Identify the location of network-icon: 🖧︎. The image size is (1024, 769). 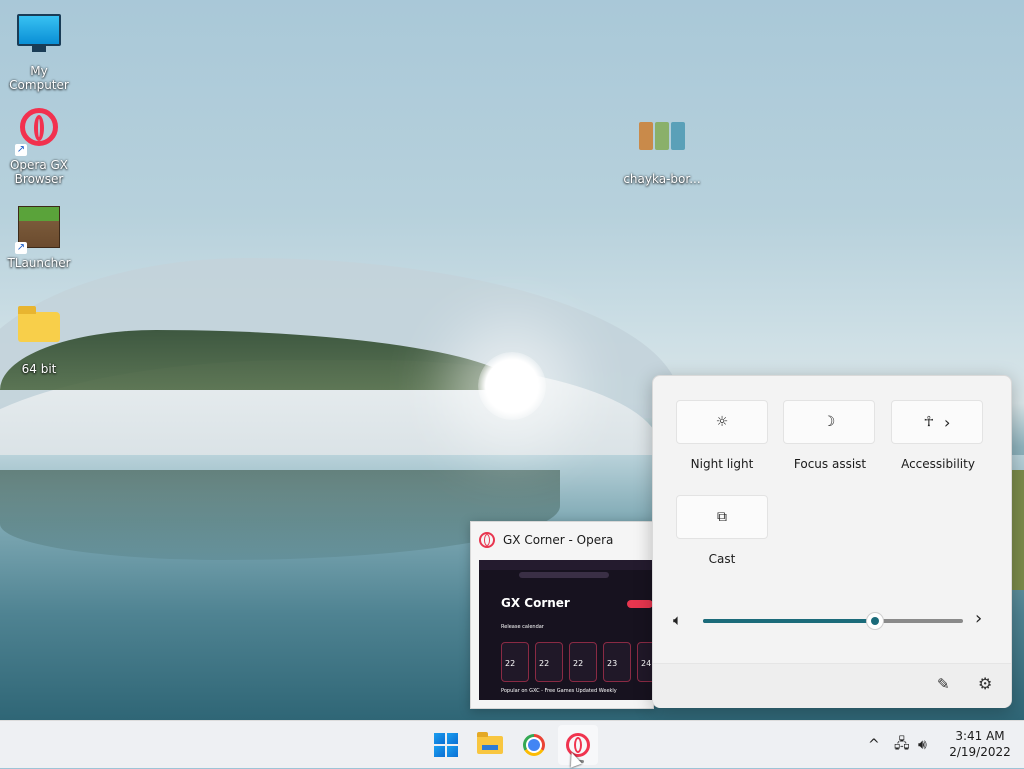
(902, 744).